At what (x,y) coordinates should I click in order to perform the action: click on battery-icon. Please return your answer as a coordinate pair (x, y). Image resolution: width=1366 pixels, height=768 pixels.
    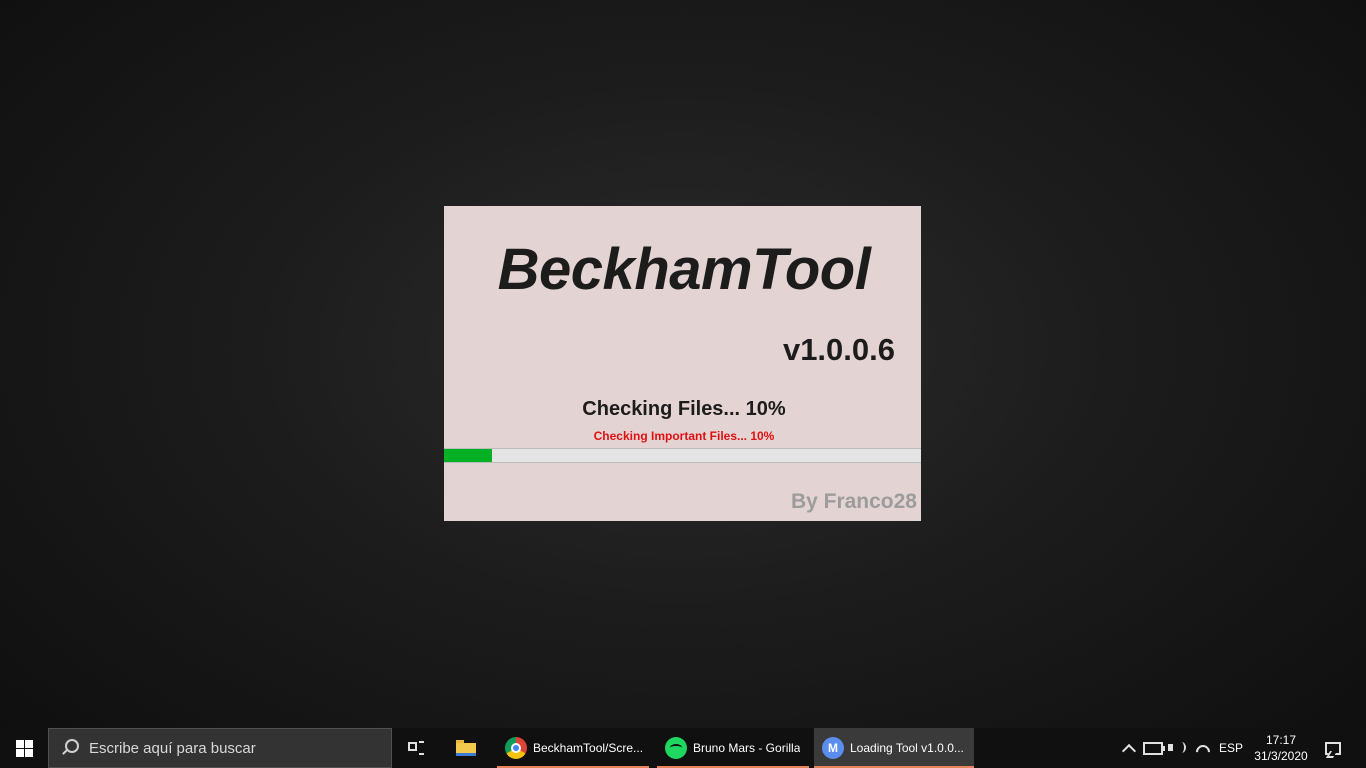
    Looking at the image, I should click on (1154, 748).